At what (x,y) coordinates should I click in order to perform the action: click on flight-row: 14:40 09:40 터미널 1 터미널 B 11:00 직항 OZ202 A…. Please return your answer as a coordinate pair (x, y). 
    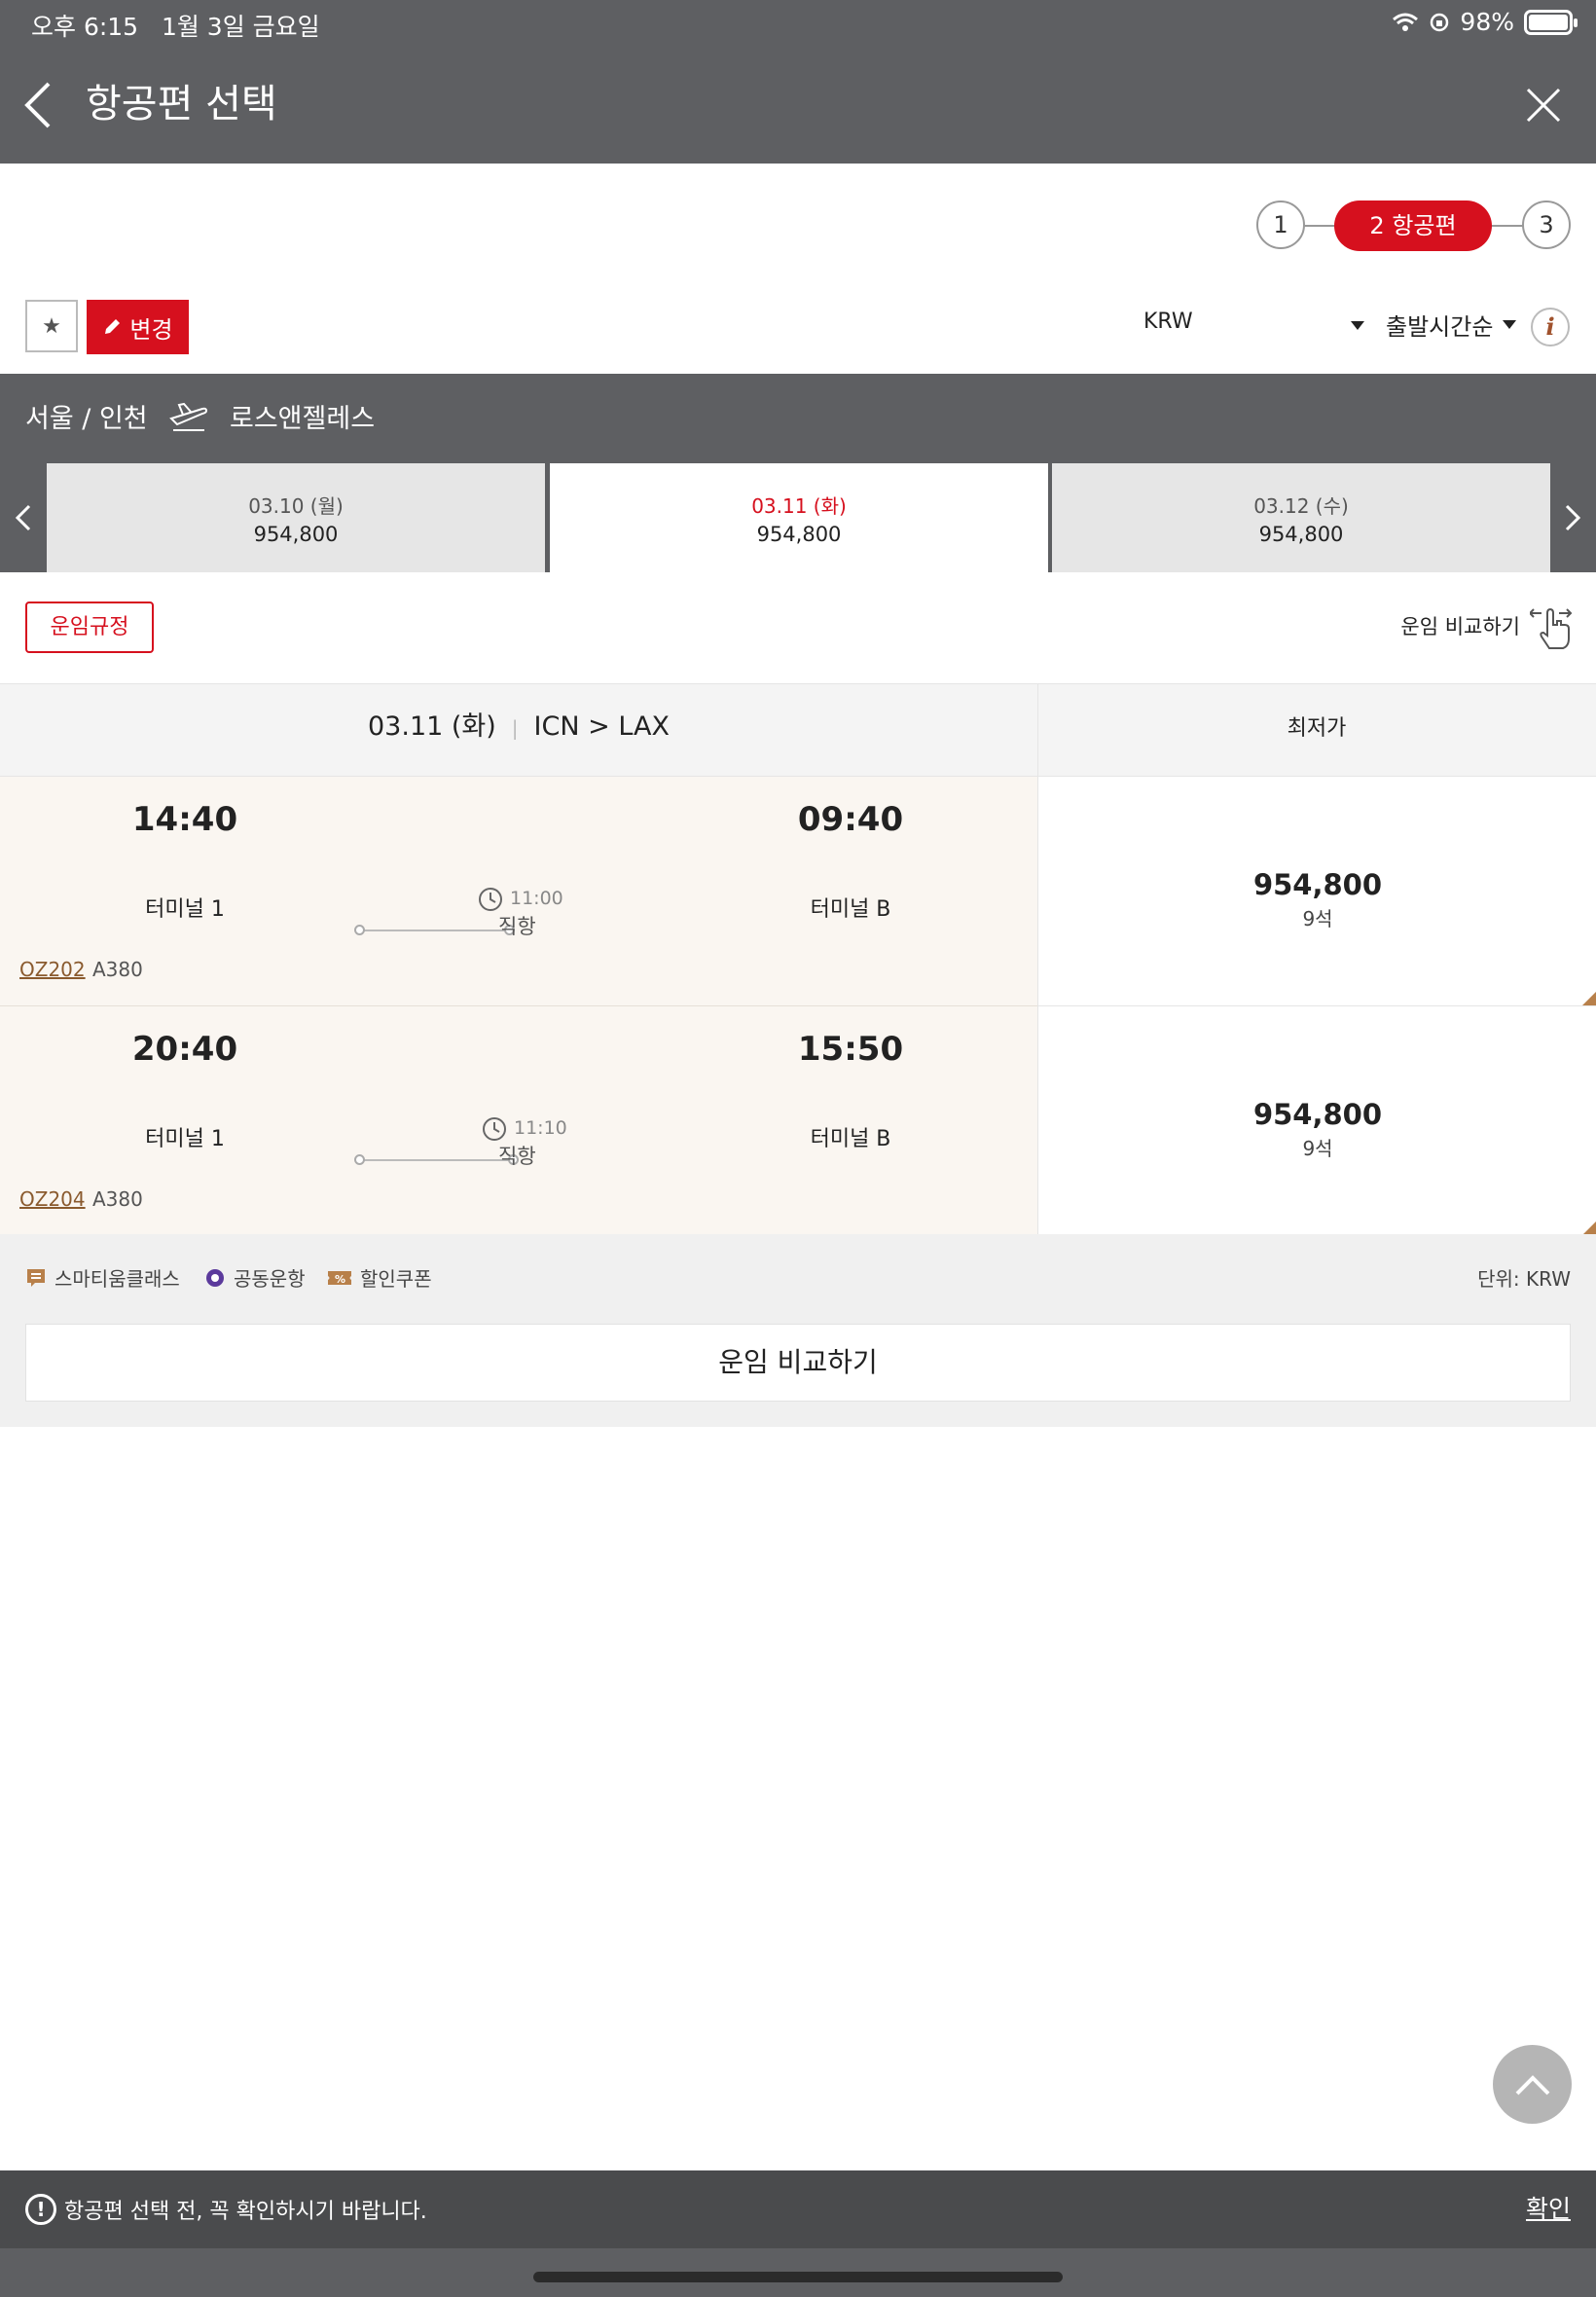
    Looking at the image, I should click on (518, 891).